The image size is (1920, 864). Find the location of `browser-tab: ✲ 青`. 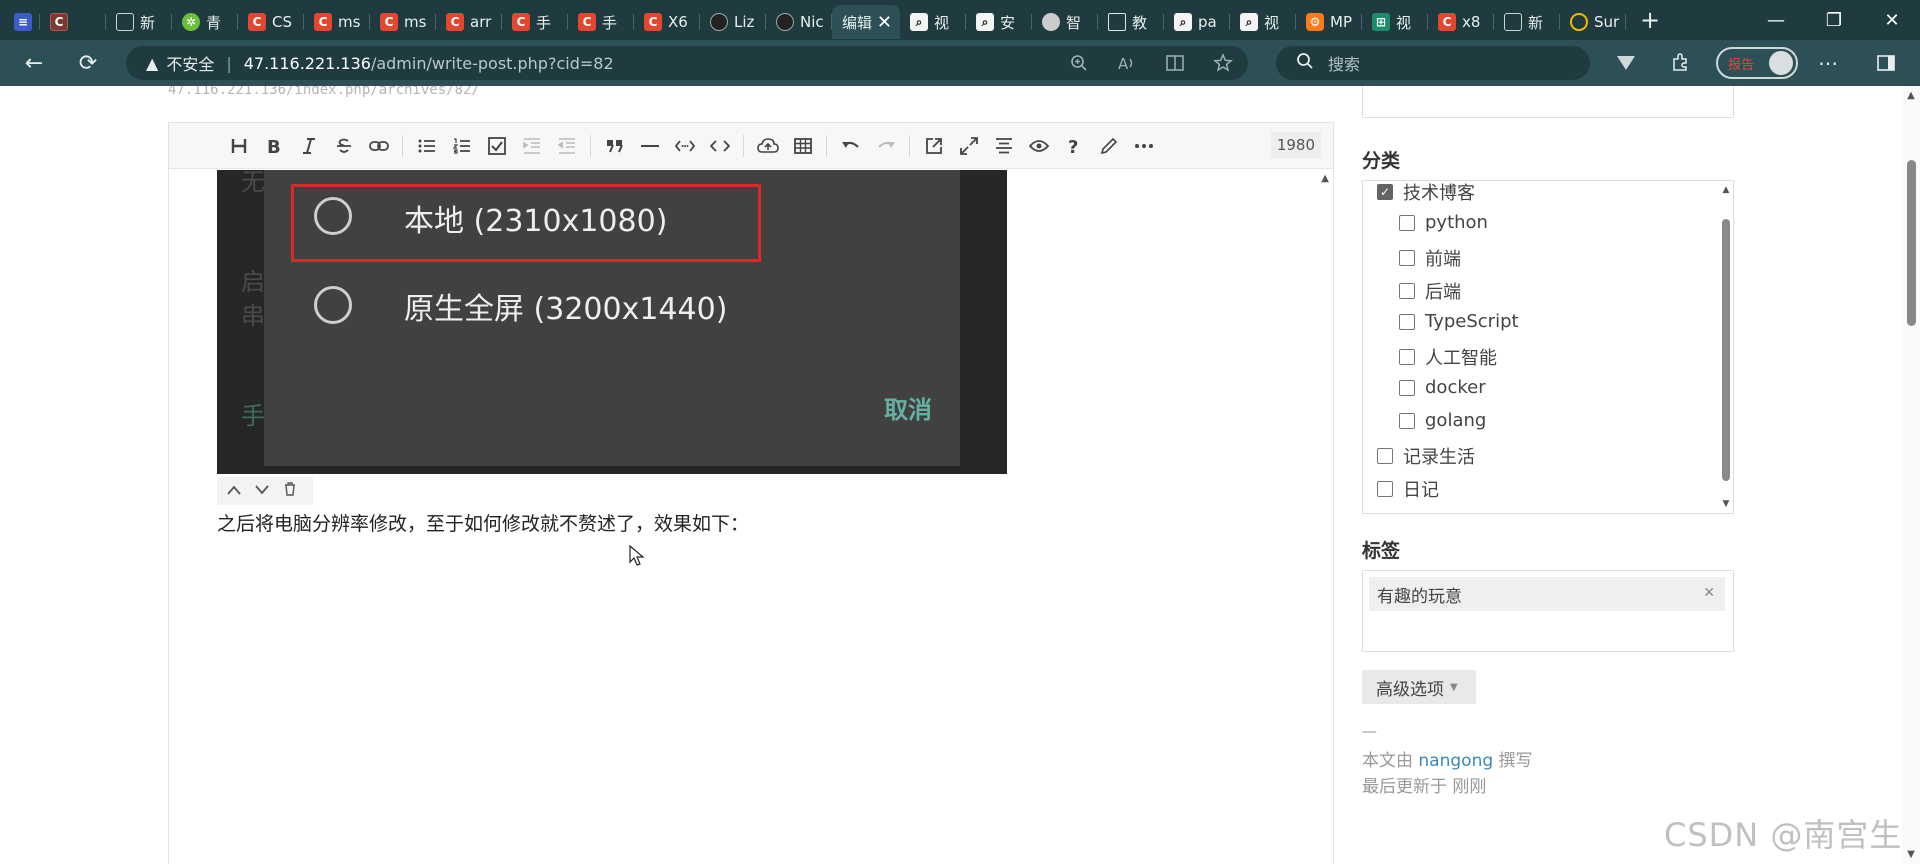

browser-tab: ✲ 青 is located at coordinates (205, 22).